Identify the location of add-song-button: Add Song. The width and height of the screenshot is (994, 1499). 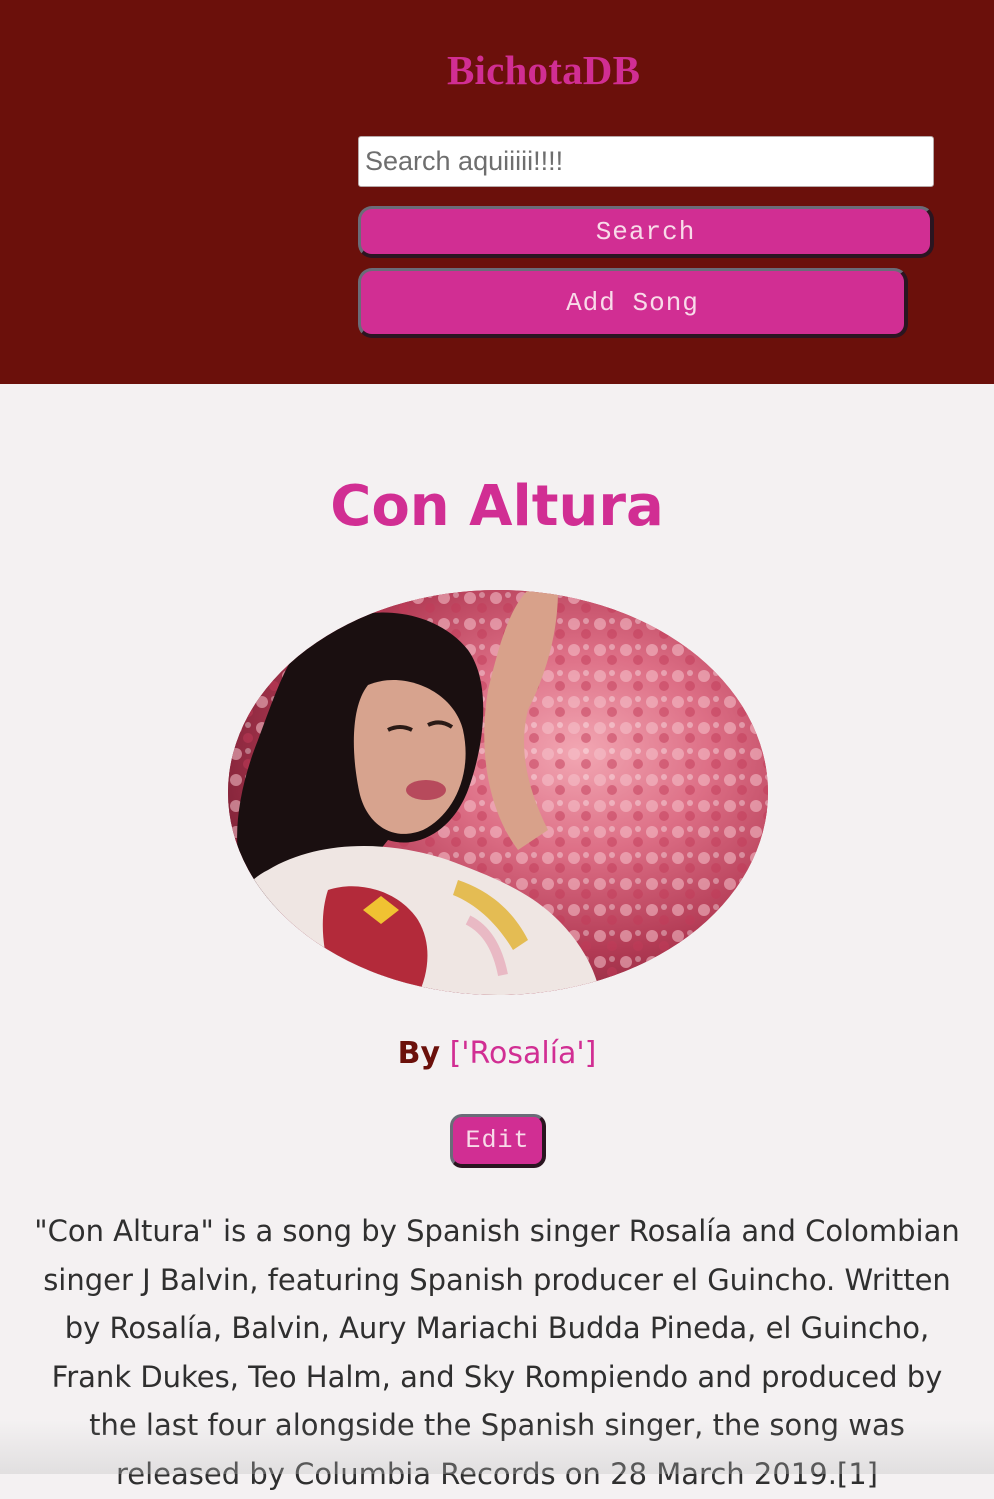
(633, 303).